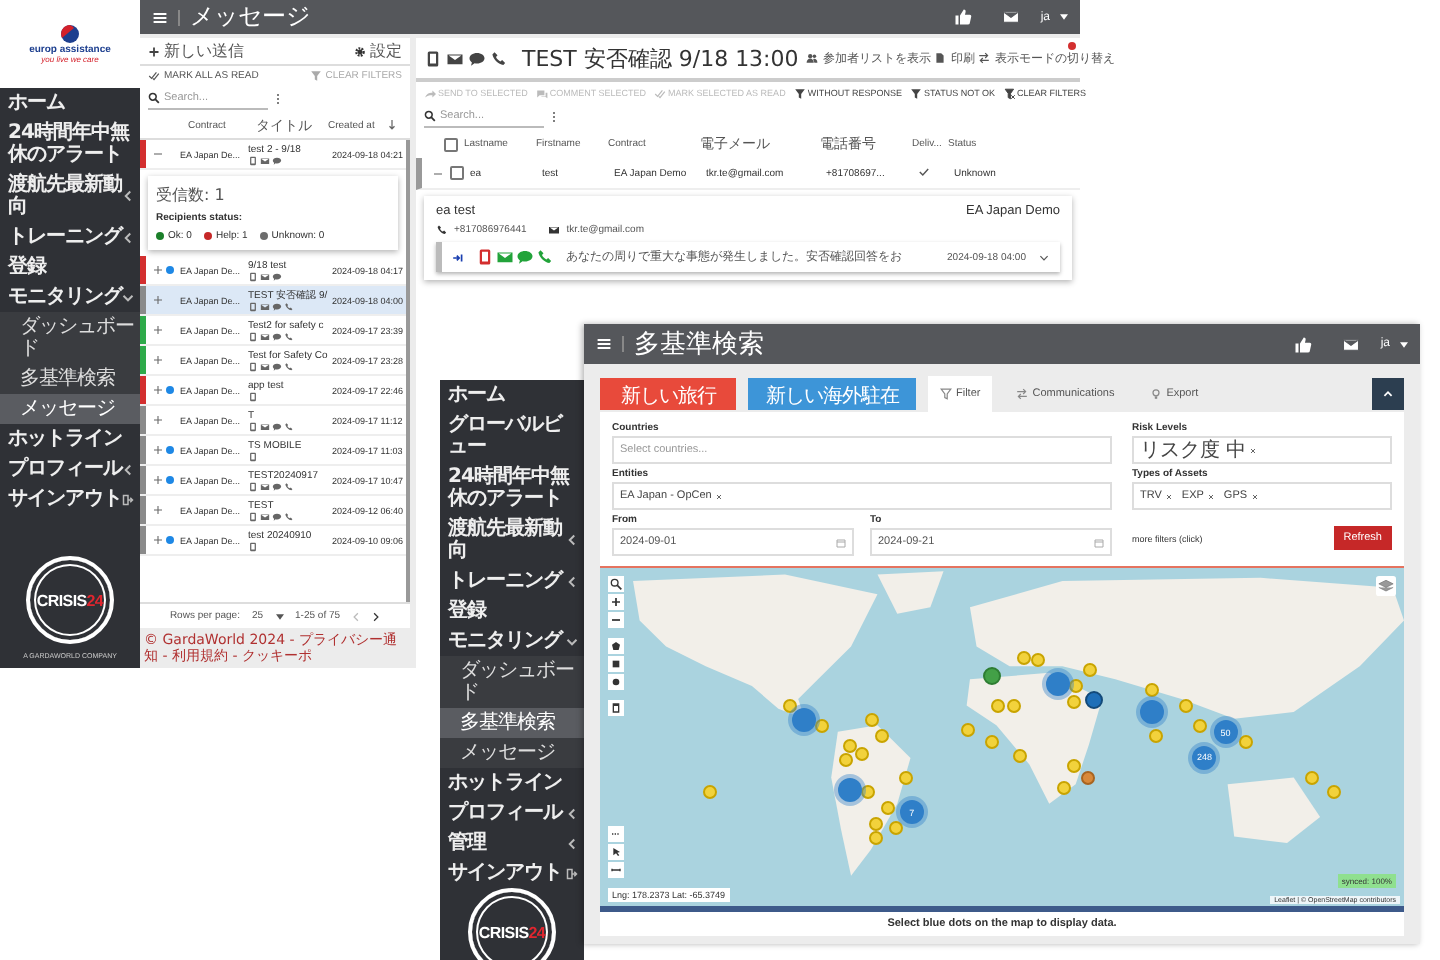 This screenshot has height=960, width=1440. Describe the element at coordinates (360, 51) in the screenshot. I see `settings-icon` at that location.